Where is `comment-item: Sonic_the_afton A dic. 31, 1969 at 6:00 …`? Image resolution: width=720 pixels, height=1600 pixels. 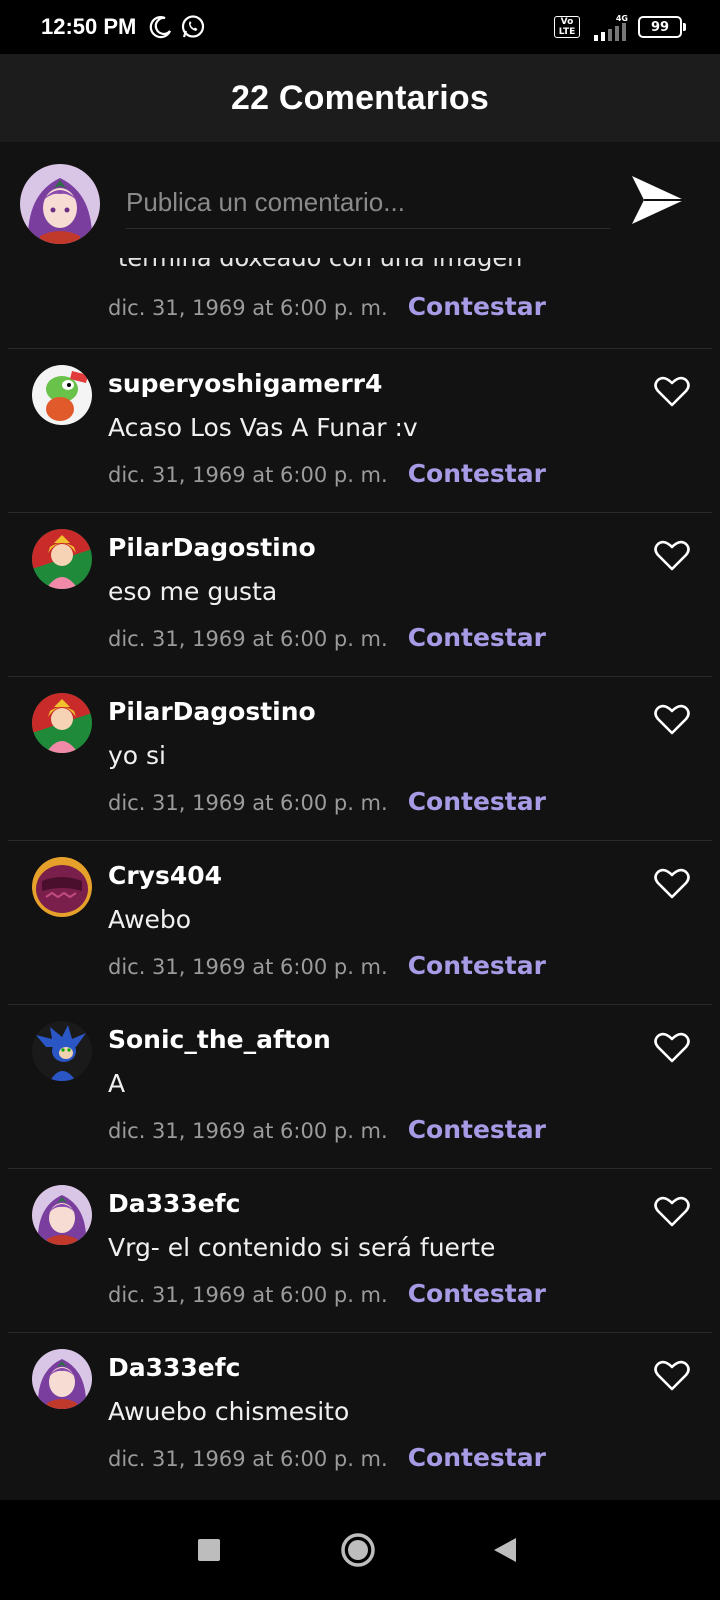 comment-item: Sonic_the_afton A dic. 31, 1969 at 6:00 … is located at coordinates (360, 1087).